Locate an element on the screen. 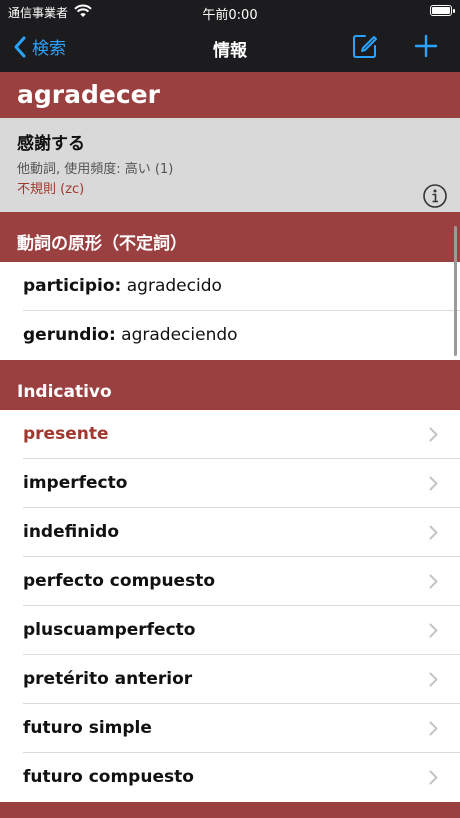 This screenshot has height=818, width=460. indicativo-section-title: Indicativo is located at coordinates (64, 392).